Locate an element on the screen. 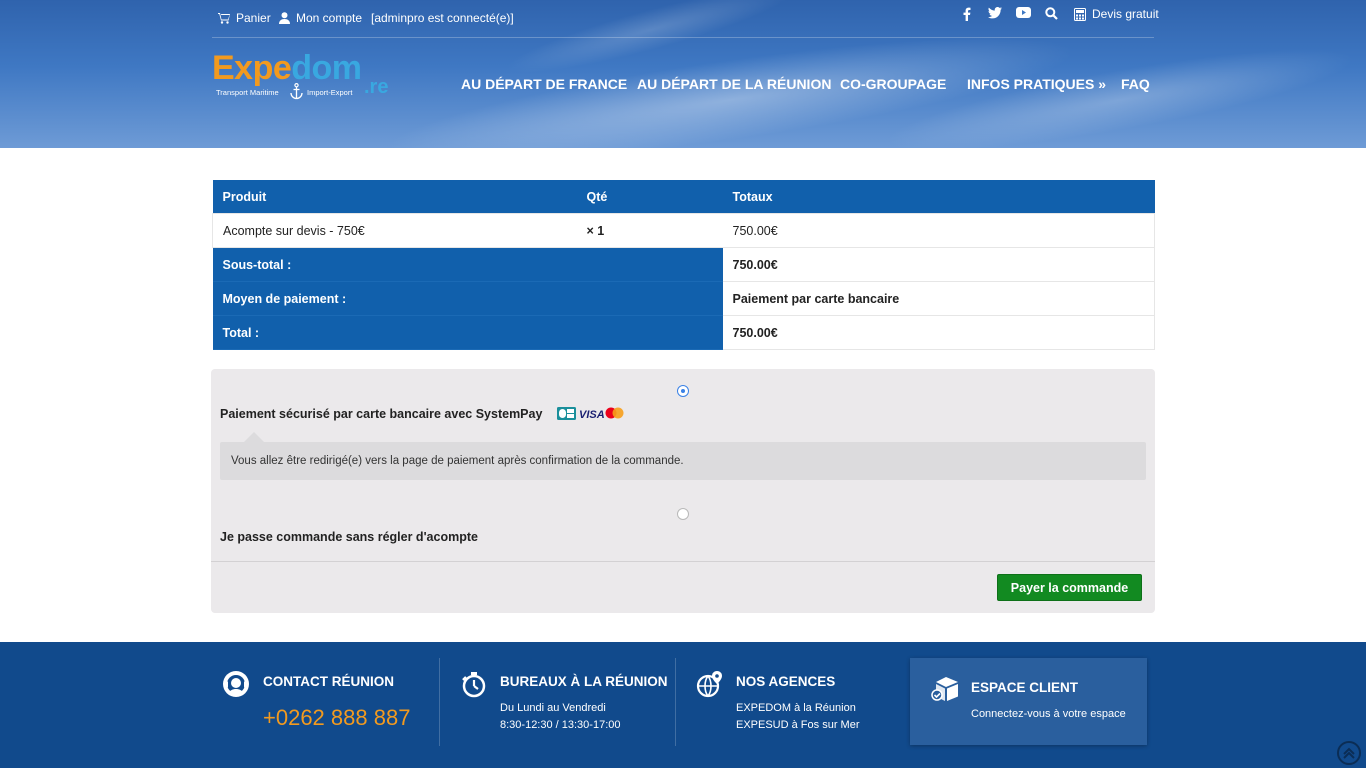 The height and width of the screenshot is (768, 1366). table-row: Acompte sur devis - 750€ × 1 750.00€ is located at coordinates (683, 230).